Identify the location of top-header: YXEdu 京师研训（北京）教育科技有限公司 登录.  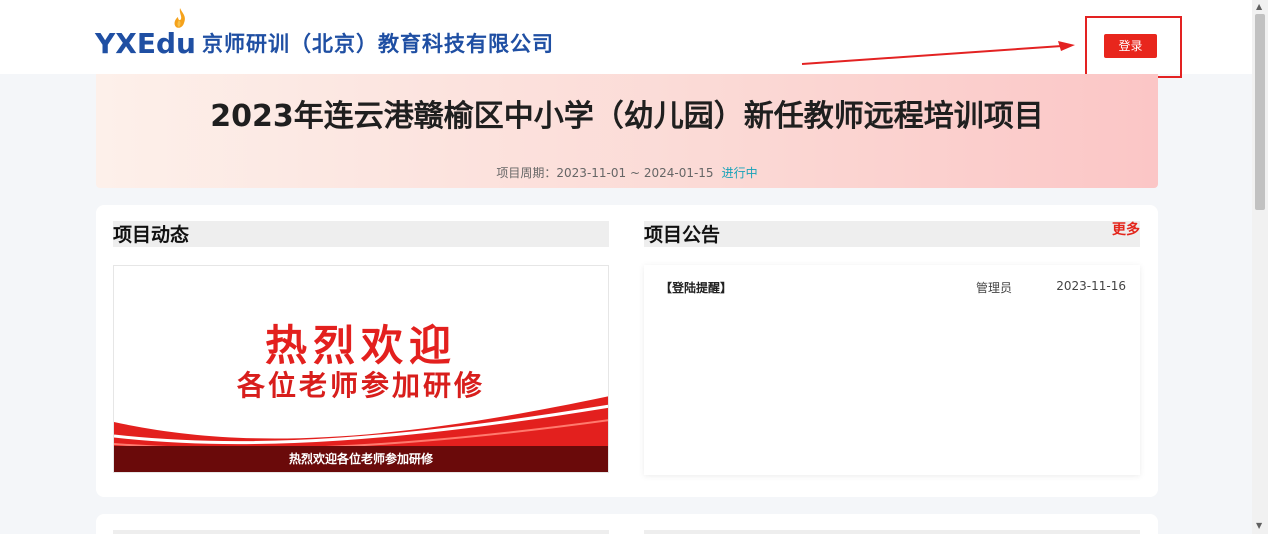
(626, 39).